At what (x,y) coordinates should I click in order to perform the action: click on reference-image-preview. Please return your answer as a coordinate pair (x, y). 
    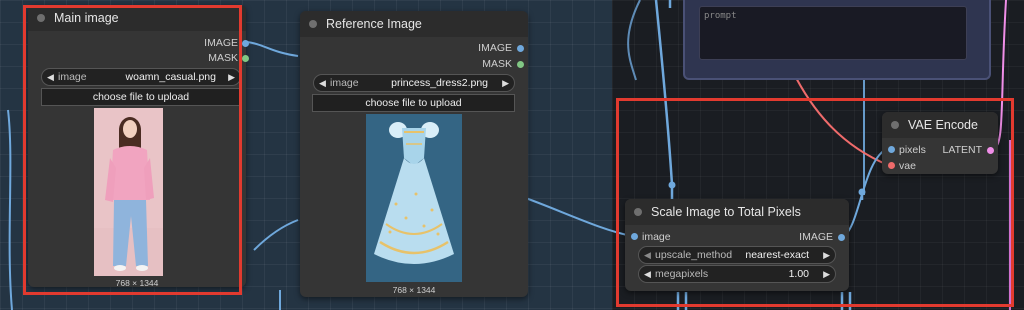
    Looking at the image, I should click on (414, 198).